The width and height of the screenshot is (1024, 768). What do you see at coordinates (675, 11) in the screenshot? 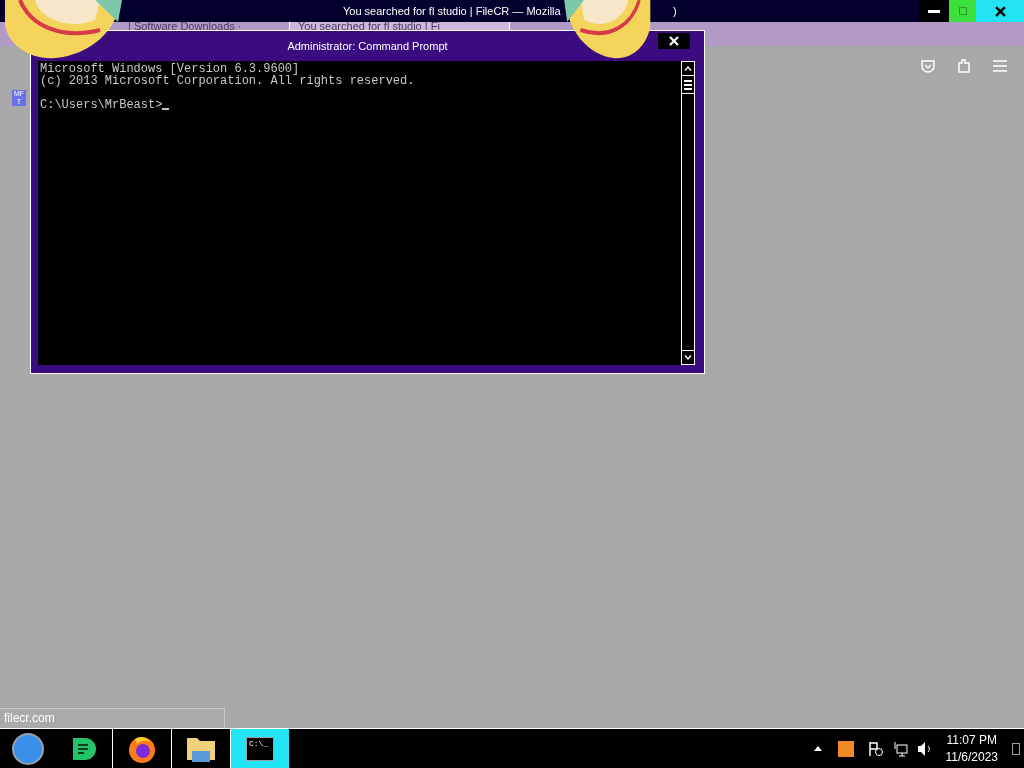
I see `window-title-end: )` at bounding box center [675, 11].